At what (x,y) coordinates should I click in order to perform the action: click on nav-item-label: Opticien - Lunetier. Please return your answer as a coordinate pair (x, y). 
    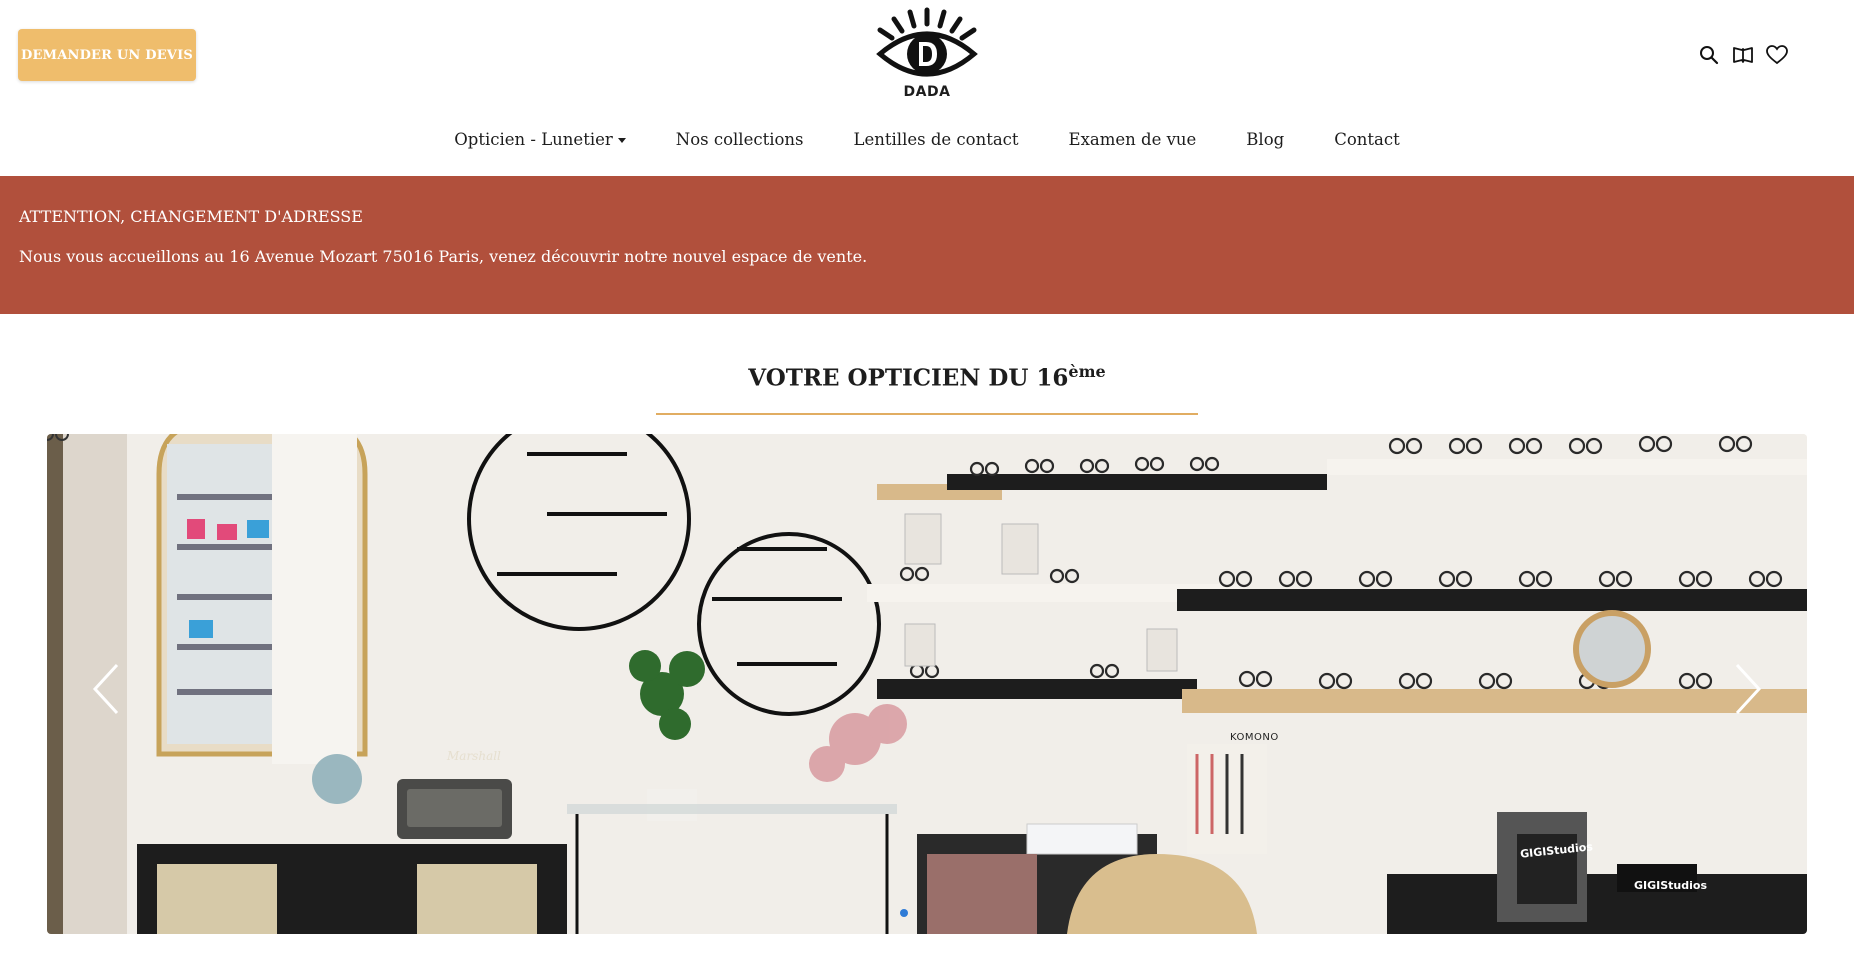
    Looking at the image, I should click on (533, 139).